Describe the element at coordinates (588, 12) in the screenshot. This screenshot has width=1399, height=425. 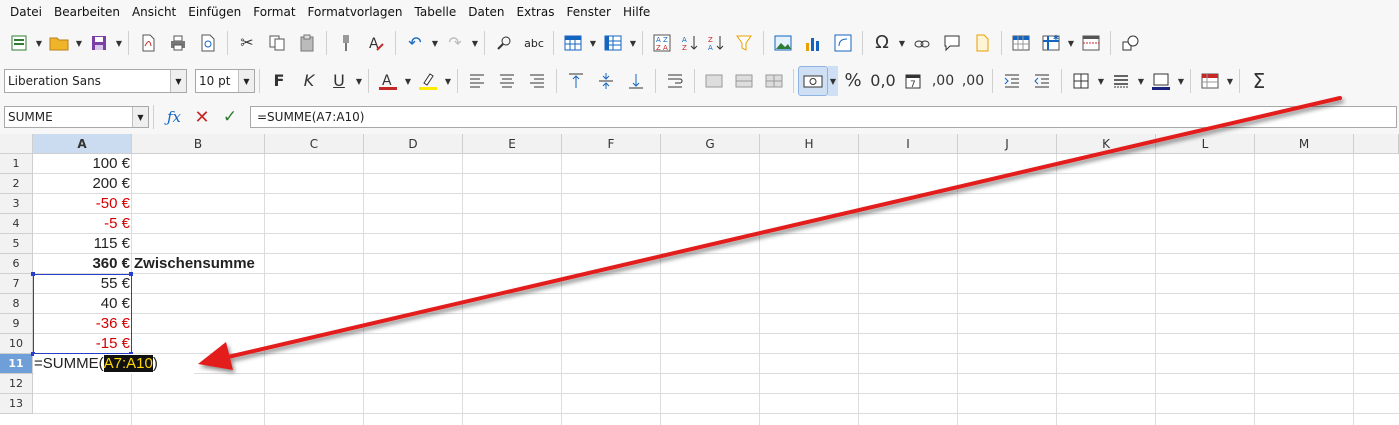
I see `menu-fenster: Fenster` at that location.